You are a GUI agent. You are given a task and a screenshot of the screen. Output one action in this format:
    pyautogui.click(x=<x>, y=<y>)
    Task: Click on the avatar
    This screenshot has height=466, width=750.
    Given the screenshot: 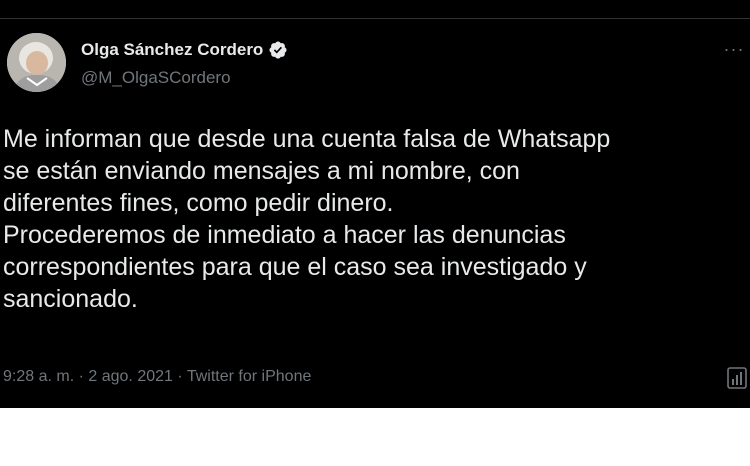 What is the action you would take?
    pyautogui.click(x=36, y=62)
    